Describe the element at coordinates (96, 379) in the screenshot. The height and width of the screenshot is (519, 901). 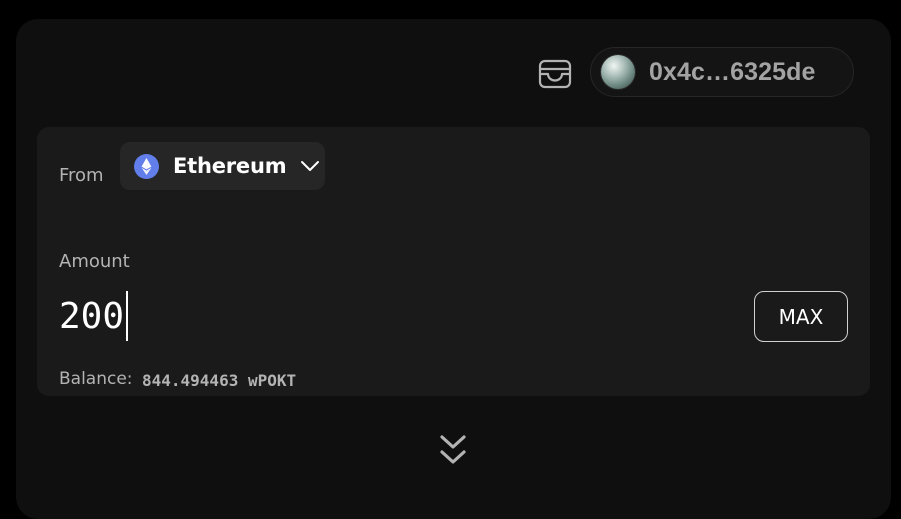
I see `balance-label: Balance:` at that location.